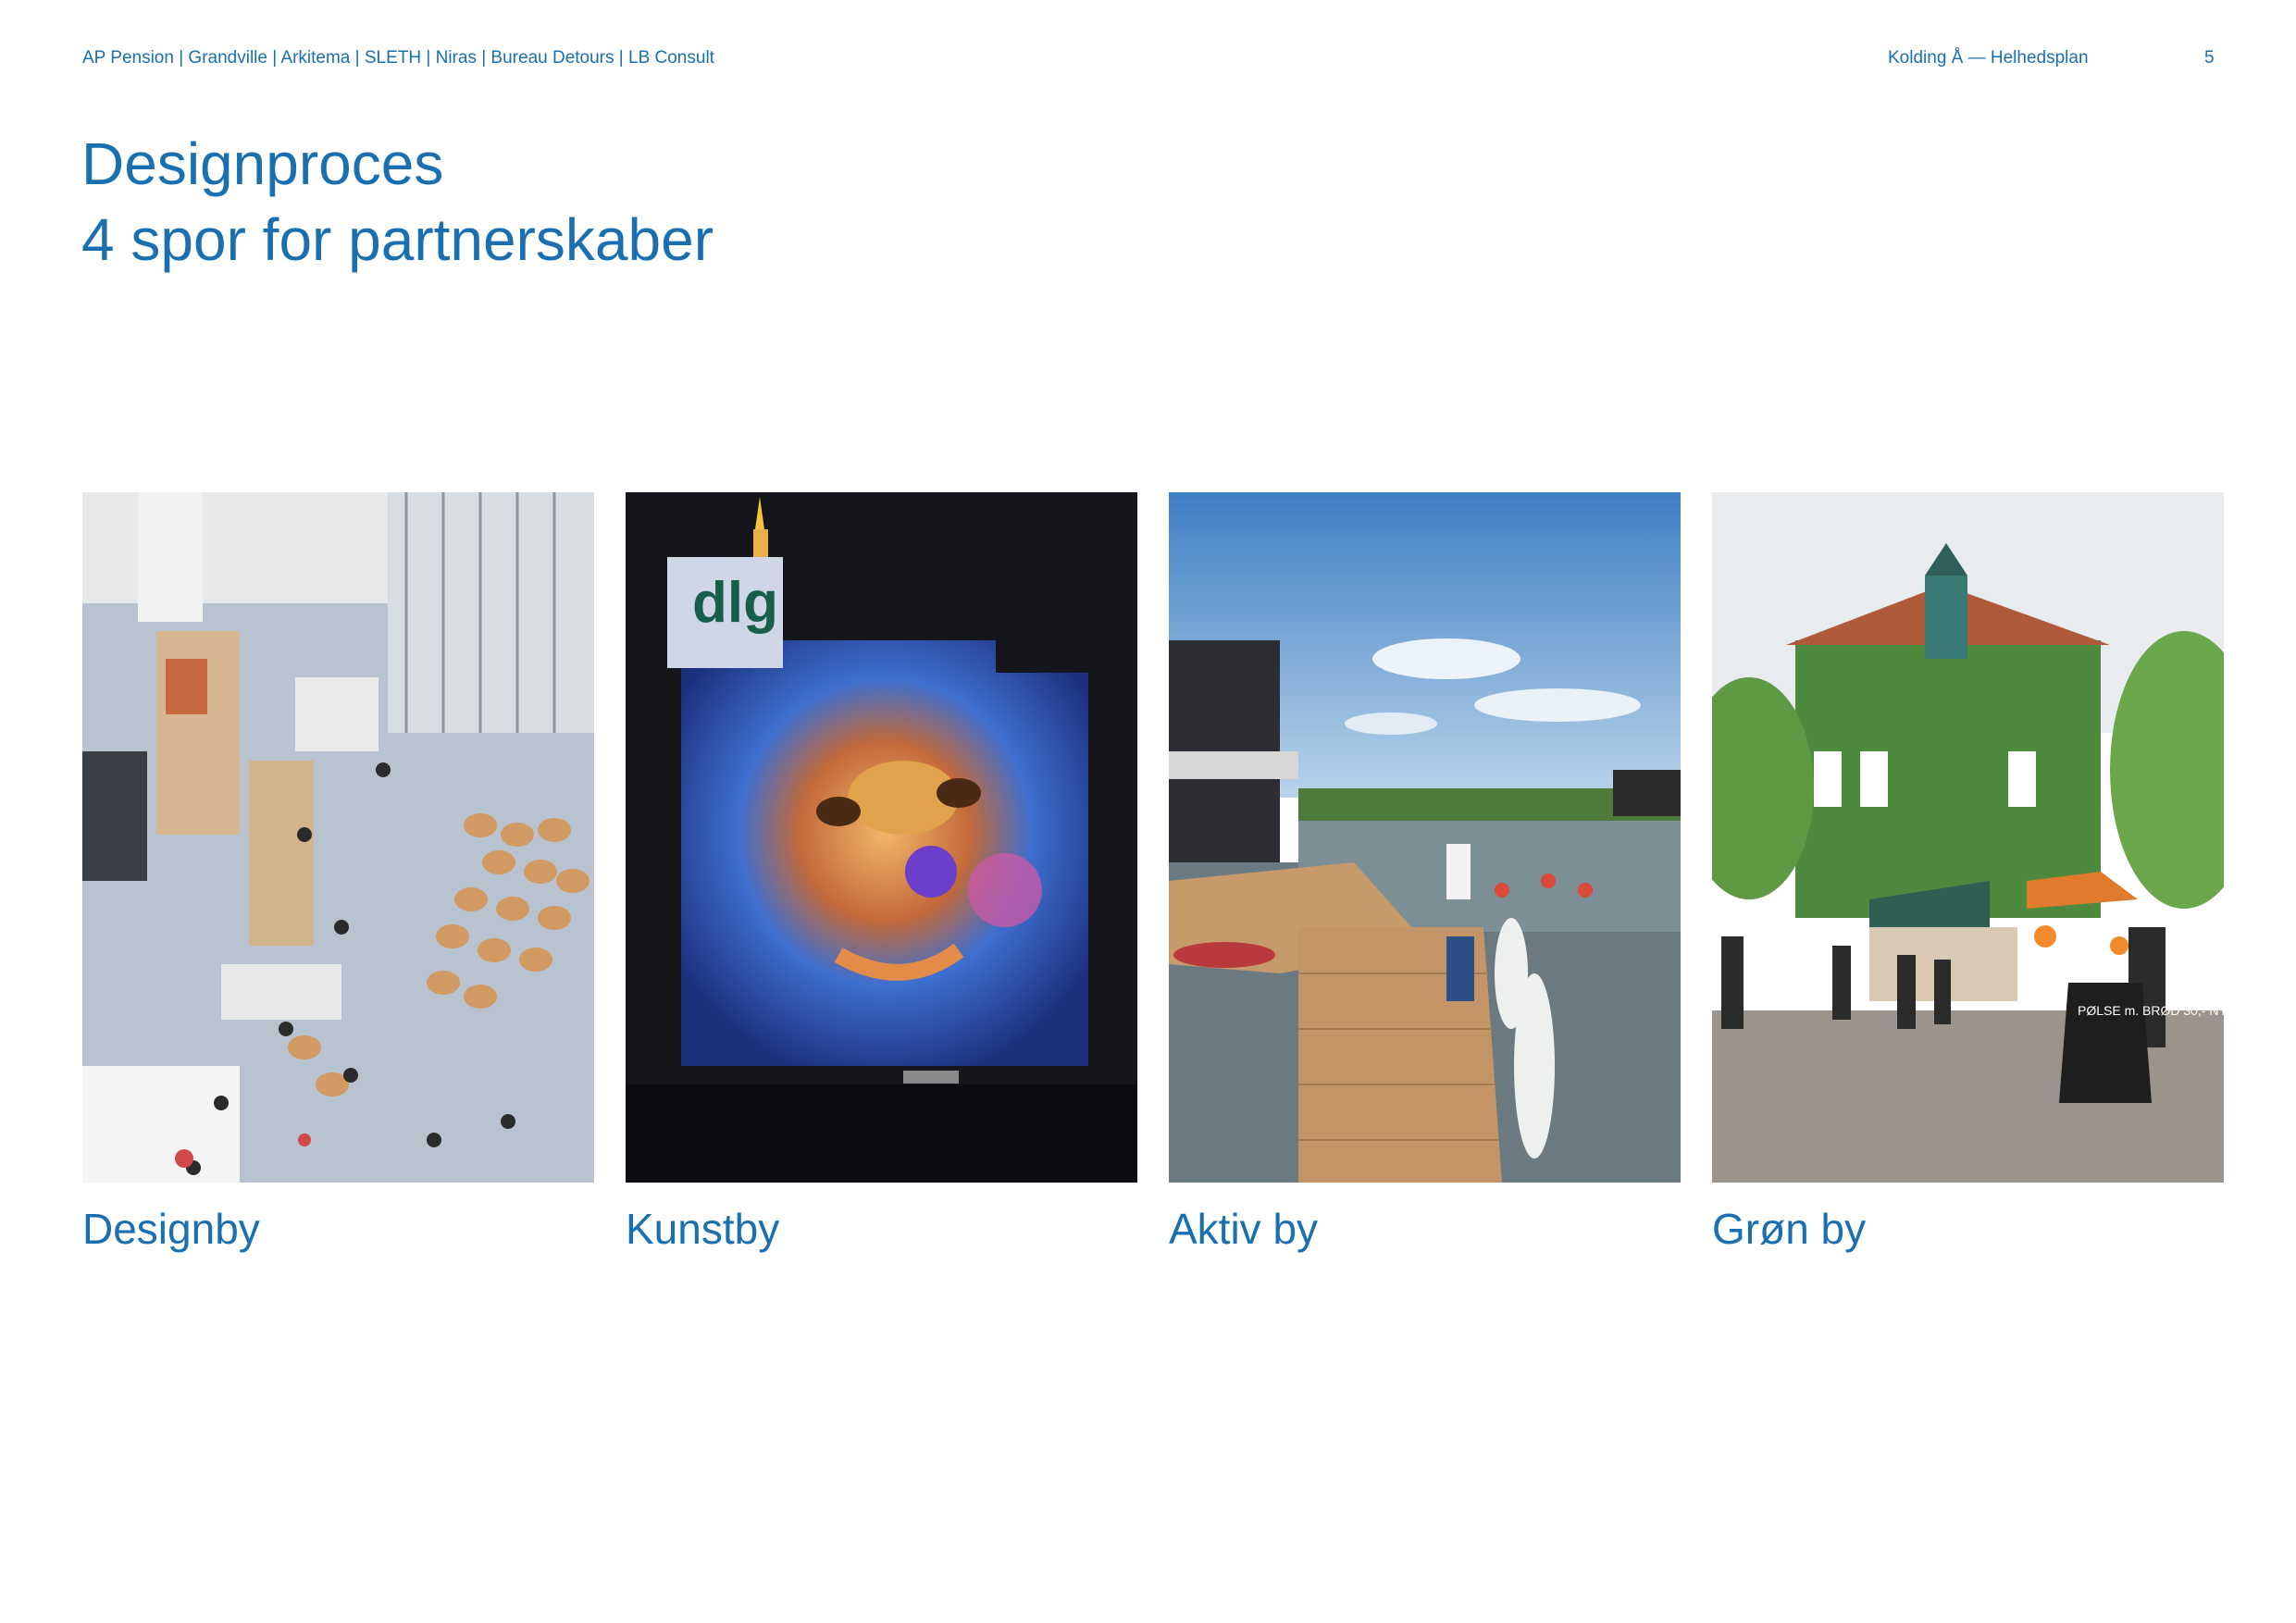  Describe the element at coordinates (171, 1229) in the screenshot. I see `card-caption-designby: Designby` at that location.